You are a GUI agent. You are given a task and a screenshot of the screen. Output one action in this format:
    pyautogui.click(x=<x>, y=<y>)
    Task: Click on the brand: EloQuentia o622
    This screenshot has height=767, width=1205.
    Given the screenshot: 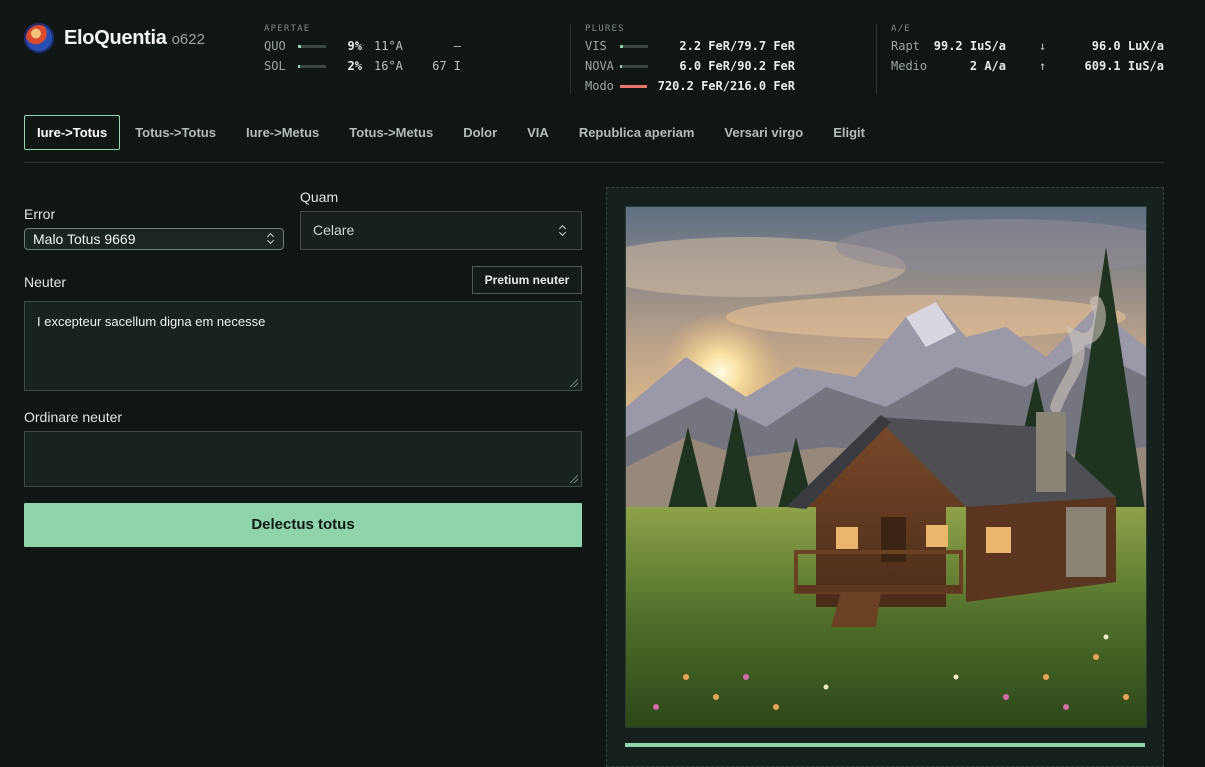 What is the action you would take?
    pyautogui.click(x=114, y=38)
    